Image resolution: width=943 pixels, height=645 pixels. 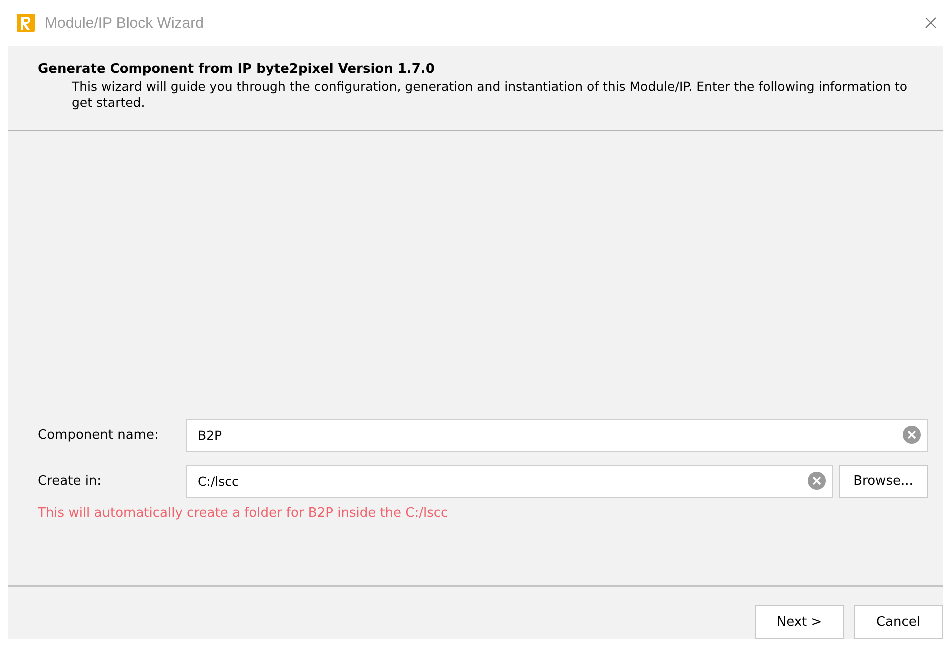 I want to click on next-button: Next >, so click(x=799, y=622).